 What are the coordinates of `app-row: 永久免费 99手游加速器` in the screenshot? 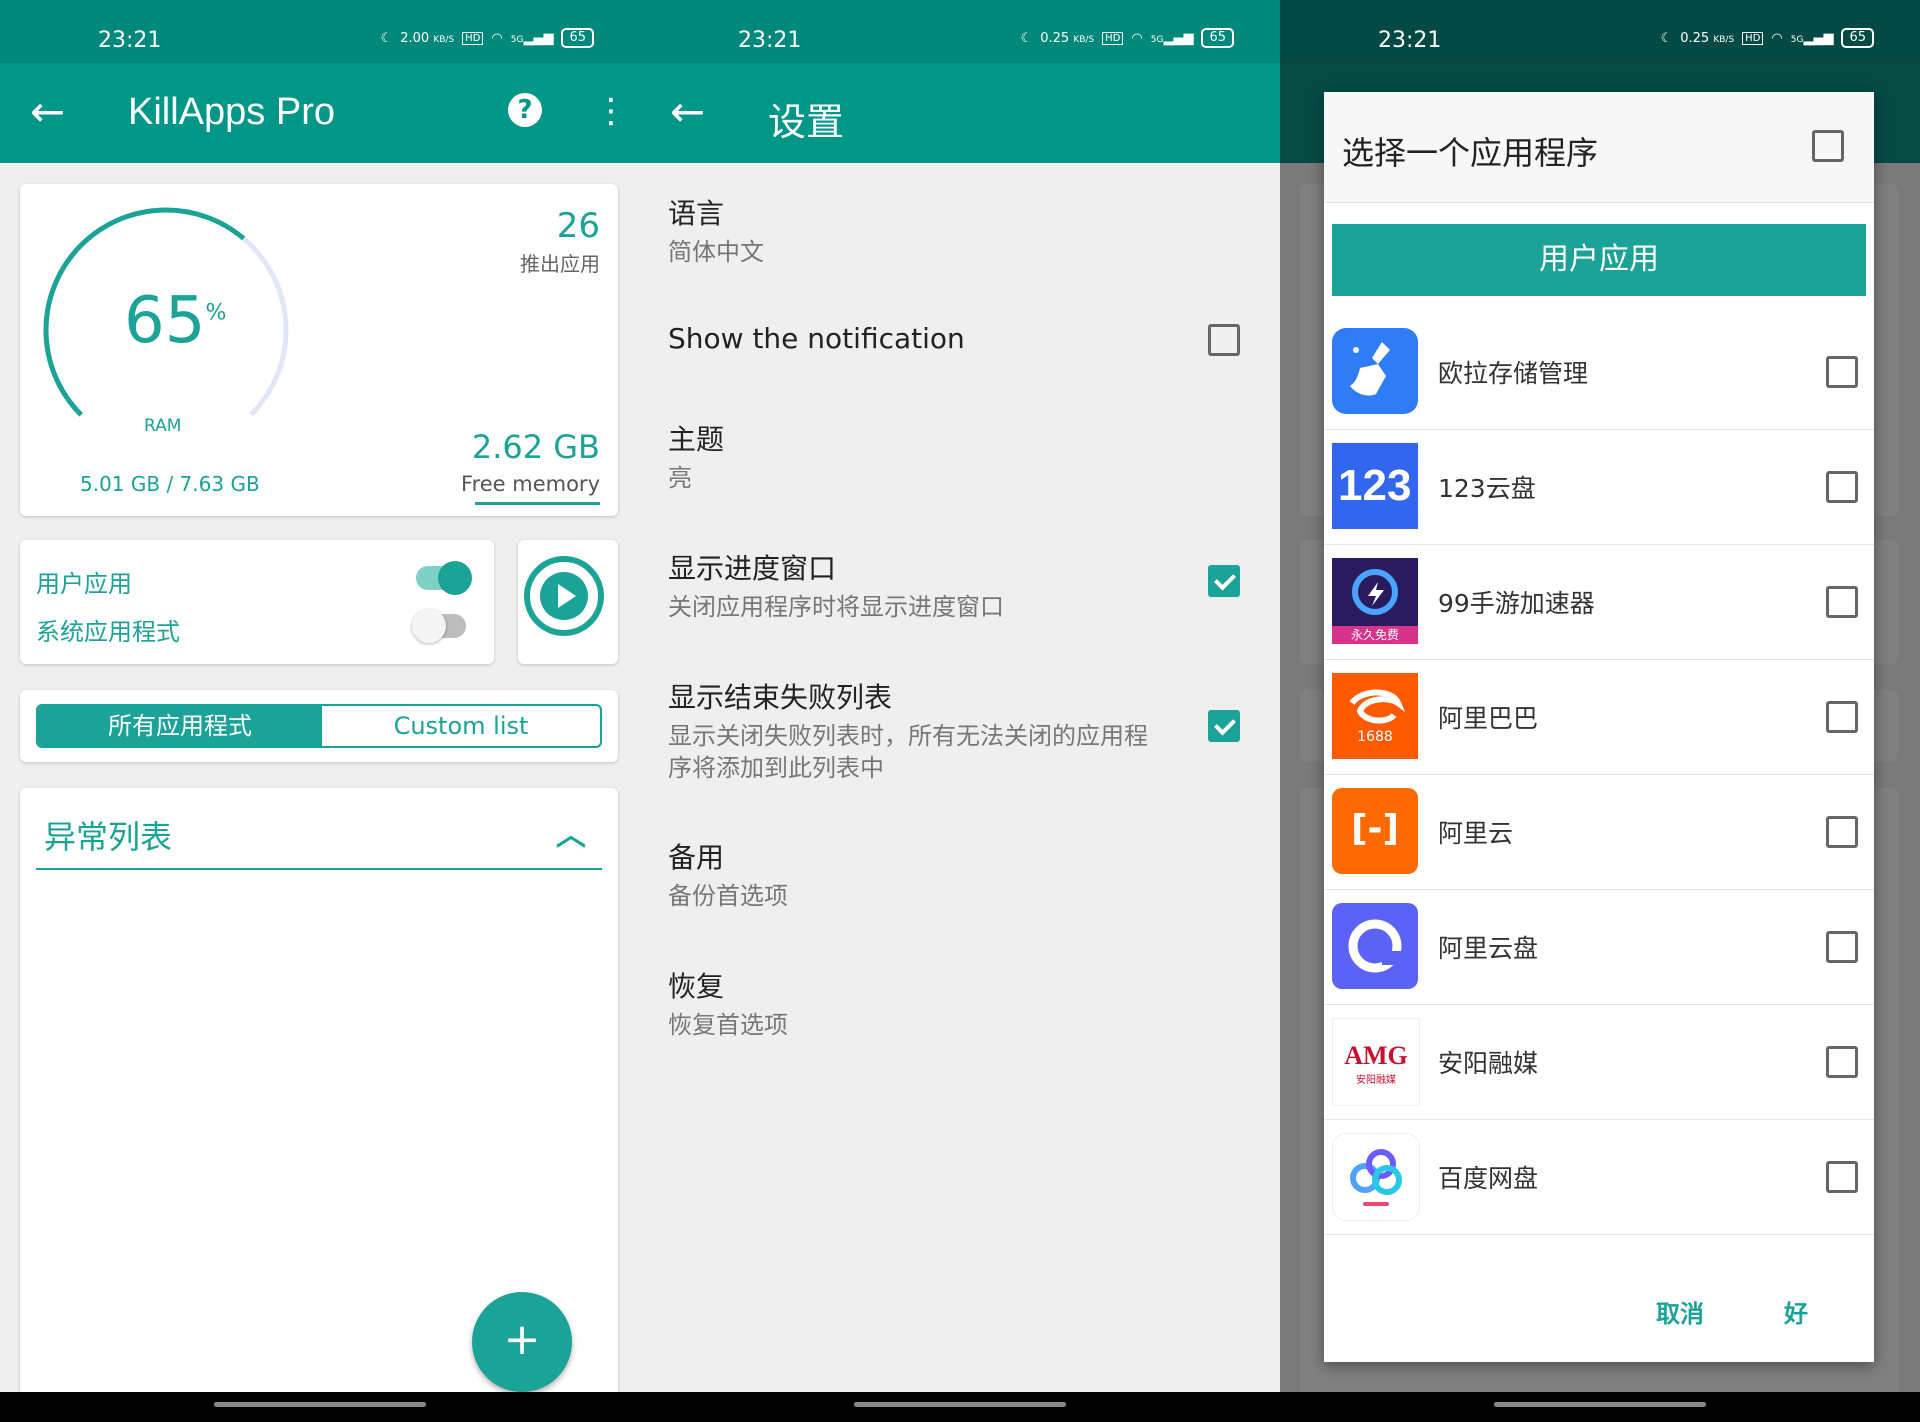 It's located at (1599, 602).